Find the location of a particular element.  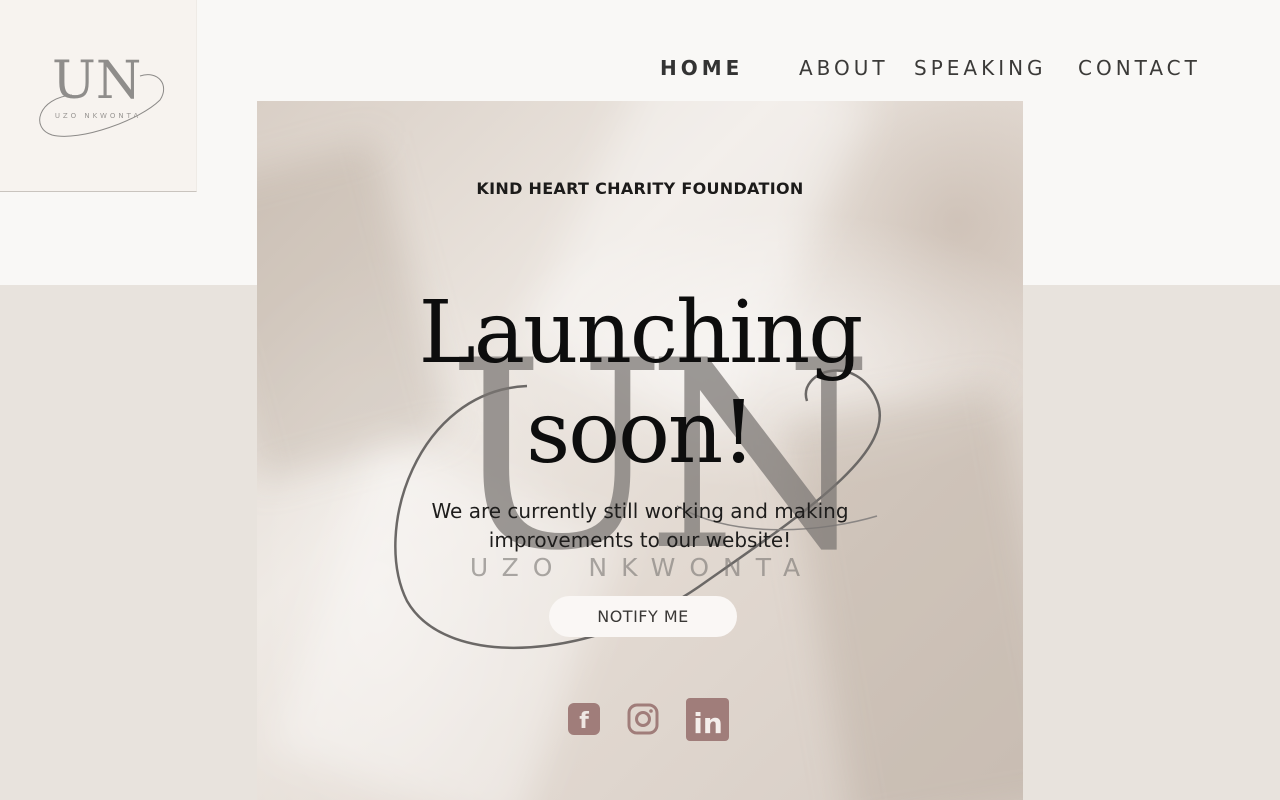

facebook-icon: f is located at coordinates (584, 719).